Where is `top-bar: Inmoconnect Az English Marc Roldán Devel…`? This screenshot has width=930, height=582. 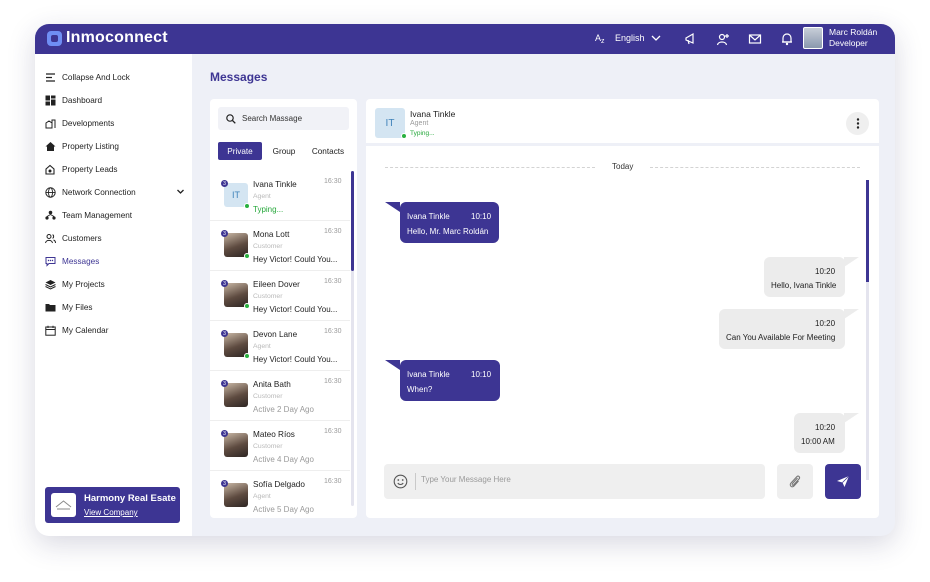 top-bar: Inmoconnect Az English Marc Roldán Devel… is located at coordinates (465, 39).